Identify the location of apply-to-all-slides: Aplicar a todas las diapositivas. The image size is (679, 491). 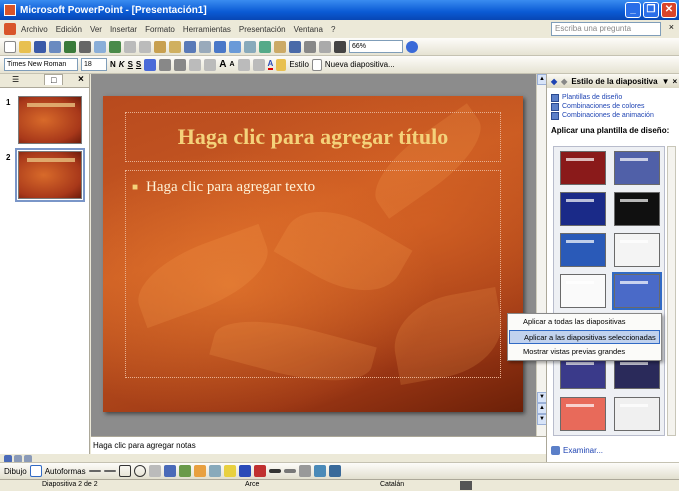
(584, 322).